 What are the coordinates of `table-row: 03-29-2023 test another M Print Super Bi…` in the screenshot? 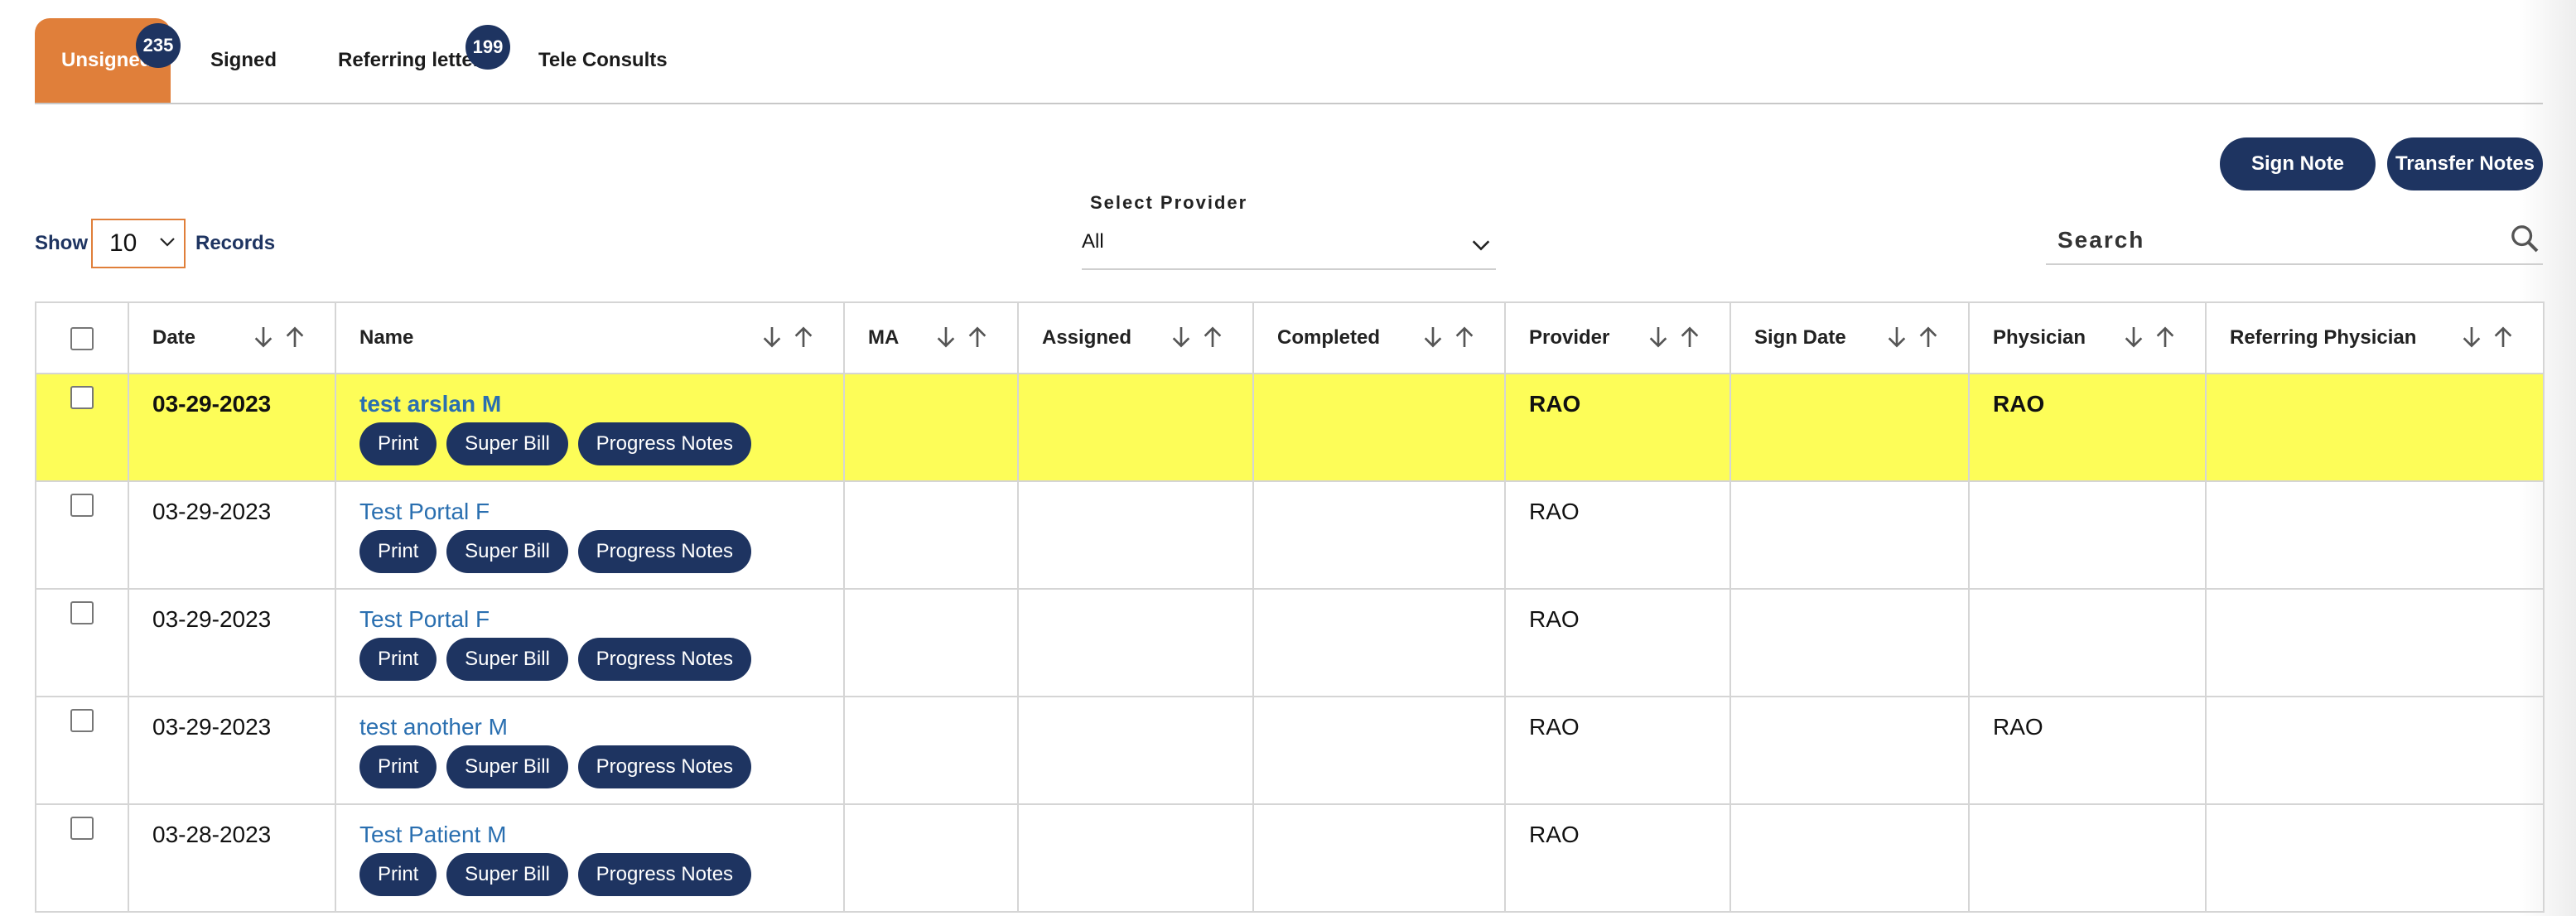 It's located at (1290, 750).